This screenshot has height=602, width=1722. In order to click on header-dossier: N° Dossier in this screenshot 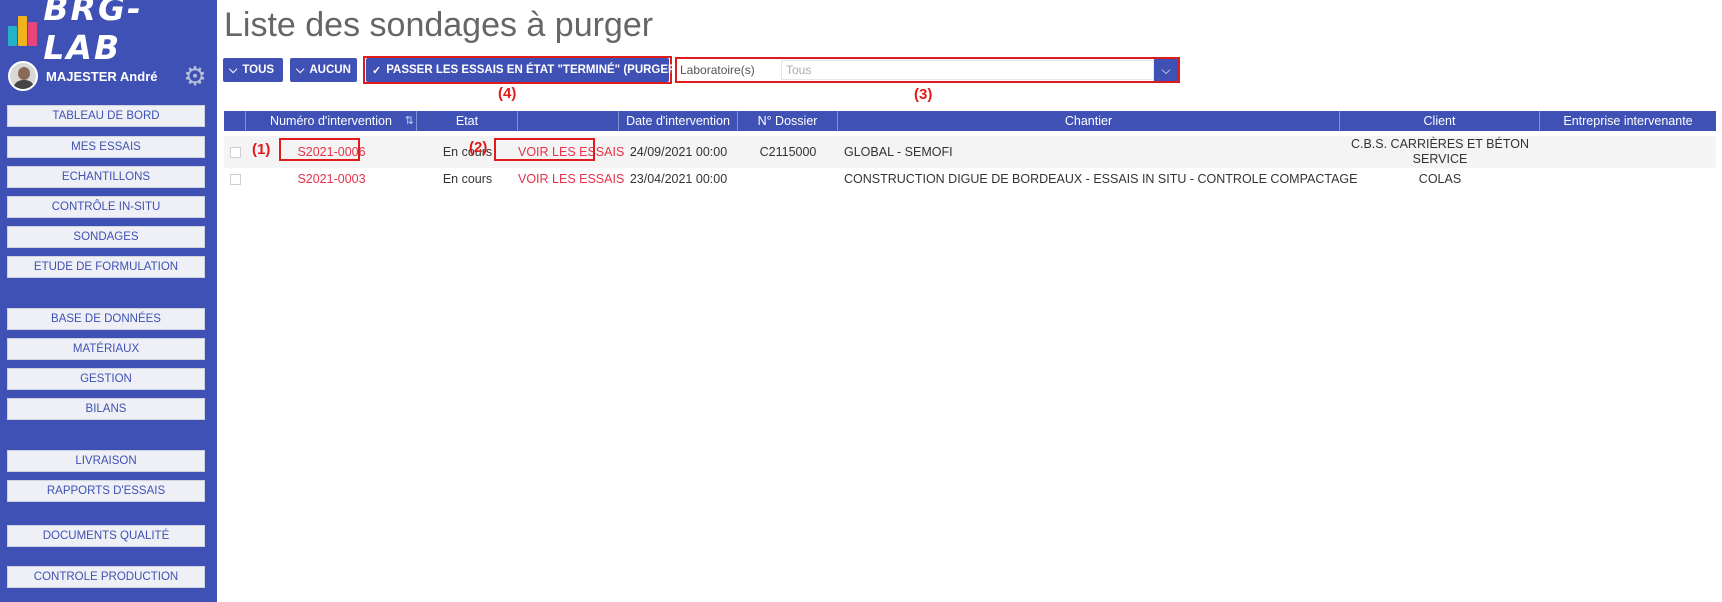, I will do `click(788, 121)`.